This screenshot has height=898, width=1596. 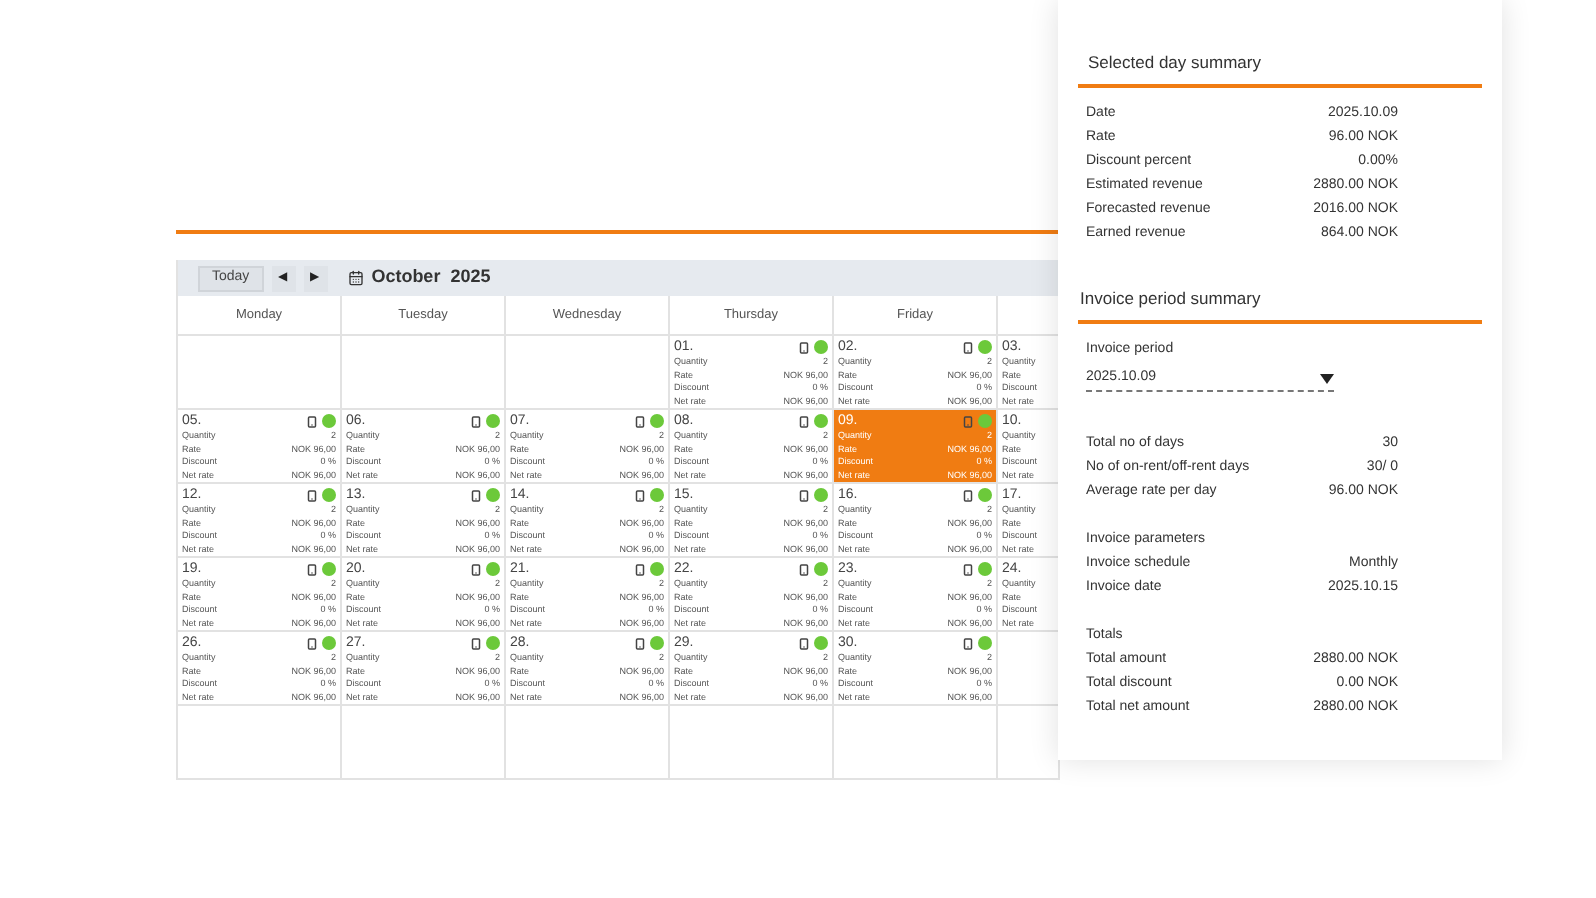 What do you see at coordinates (431, 277) in the screenshot?
I see `month-title: October 2025` at bounding box center [431, 277].